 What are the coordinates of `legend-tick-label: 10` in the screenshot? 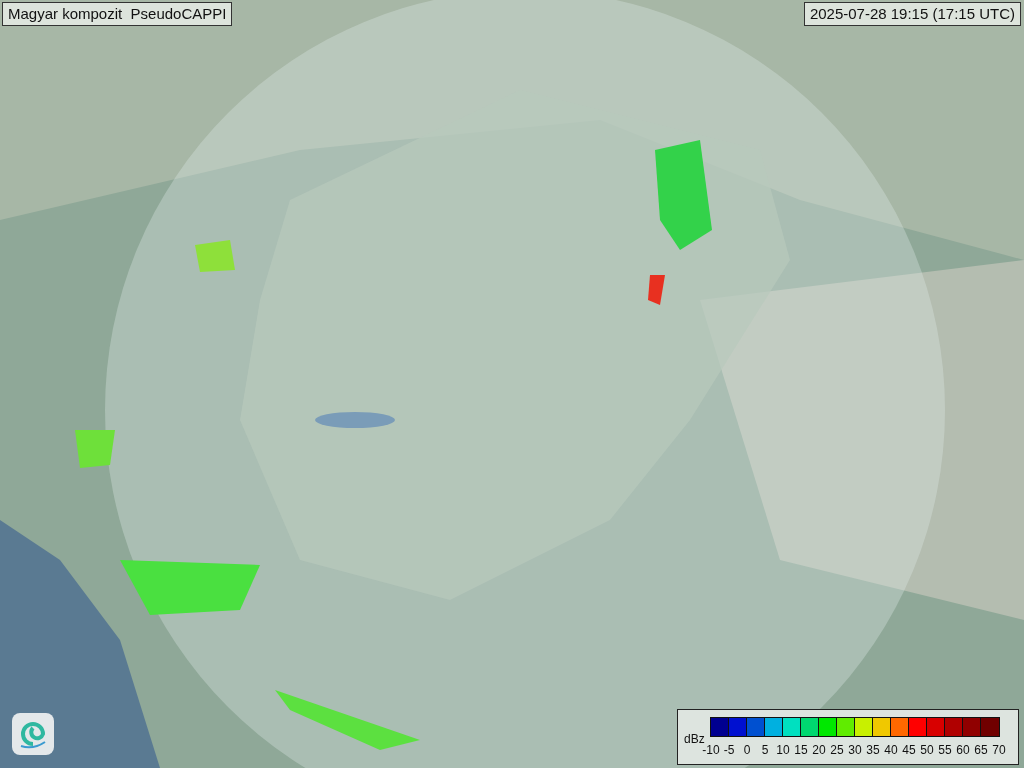 It's located at (783, 750).